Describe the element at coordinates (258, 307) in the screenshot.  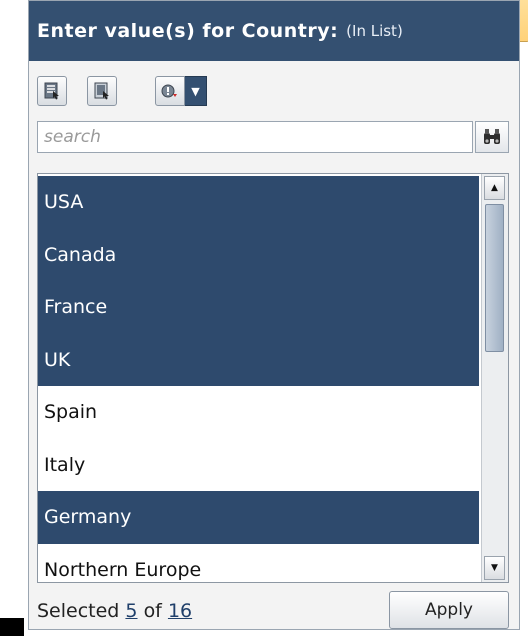
I see `list-item: France` at that location.